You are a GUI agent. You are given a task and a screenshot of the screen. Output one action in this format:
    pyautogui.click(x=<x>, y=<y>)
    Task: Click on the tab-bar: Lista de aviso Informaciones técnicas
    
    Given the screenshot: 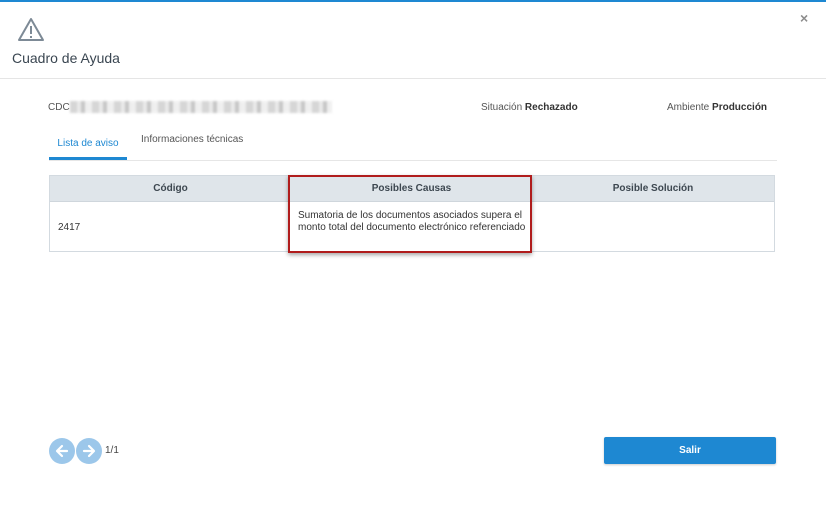 What is the action you would take?
    pyautogui.click(x=413, y=144)
    